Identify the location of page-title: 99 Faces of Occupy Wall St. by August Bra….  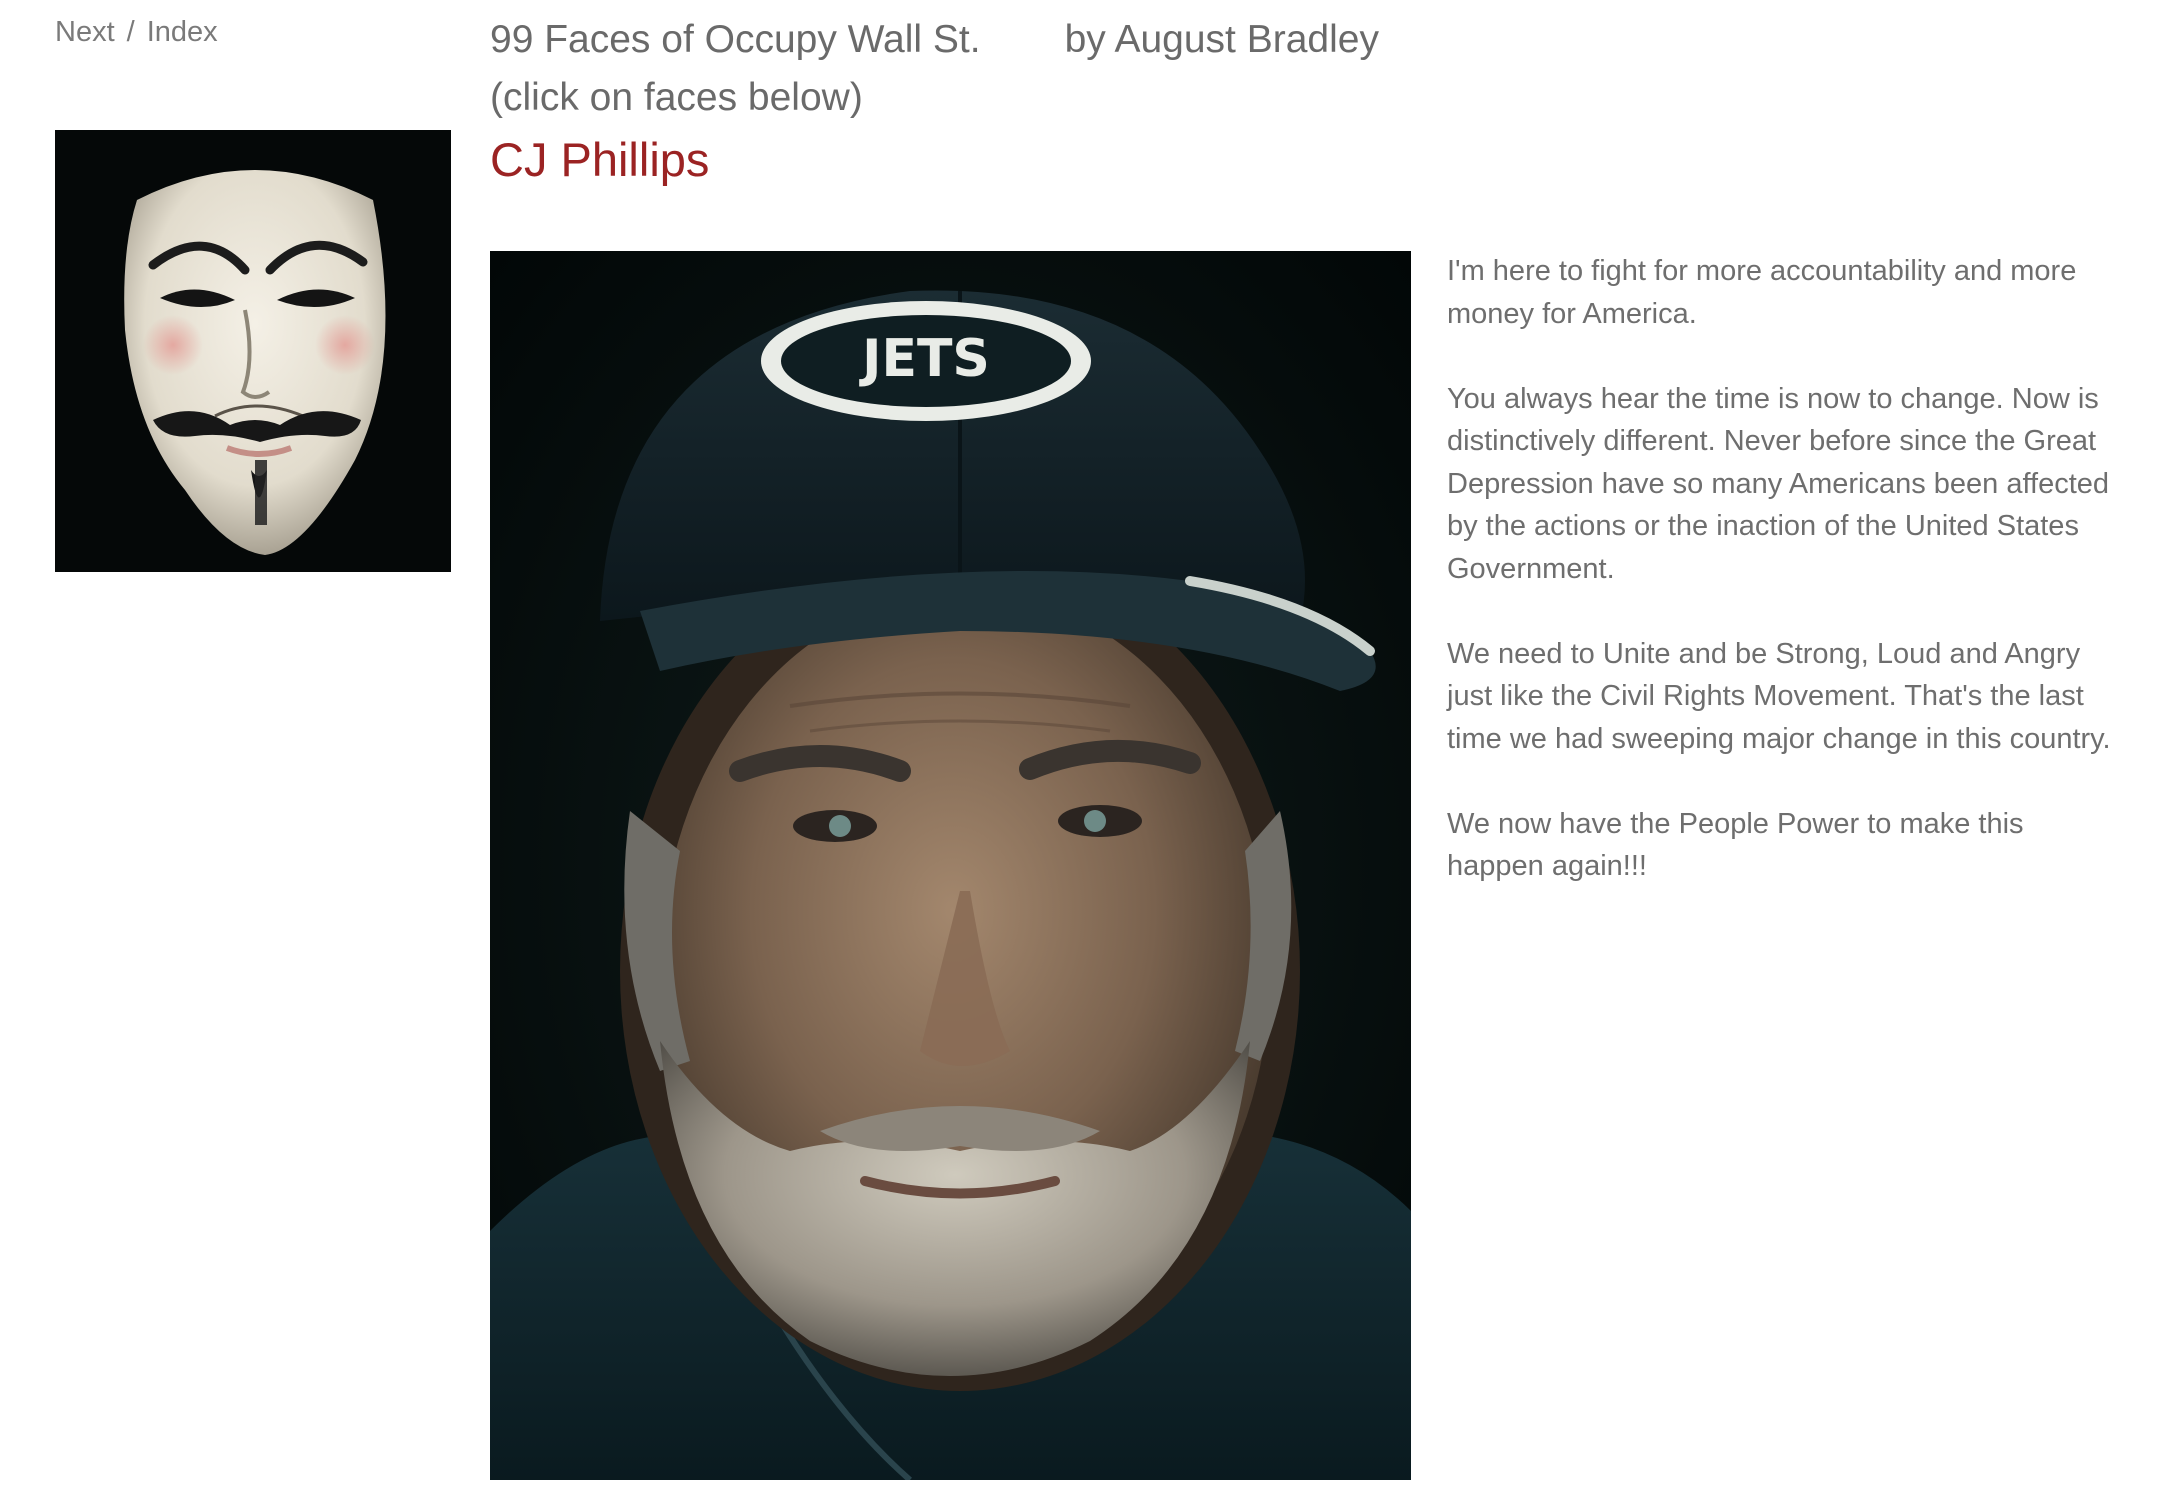
(934, 40).